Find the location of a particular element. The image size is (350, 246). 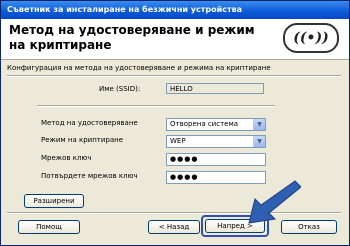

auth-select: Отворена система ▼ is located at coordinates (216, 124).